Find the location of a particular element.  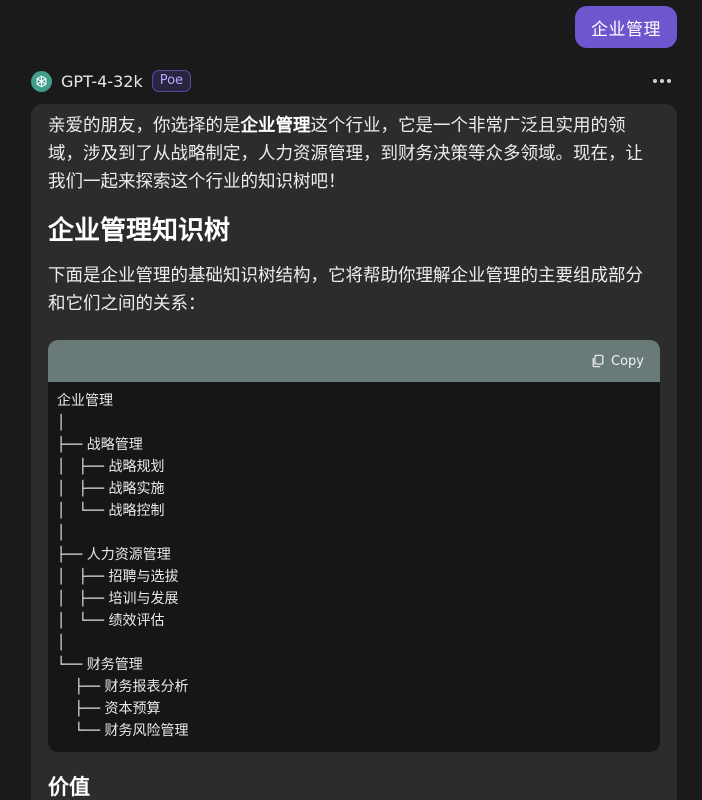

user-message-text: 企业管理 is located at coordinates (626, 29).